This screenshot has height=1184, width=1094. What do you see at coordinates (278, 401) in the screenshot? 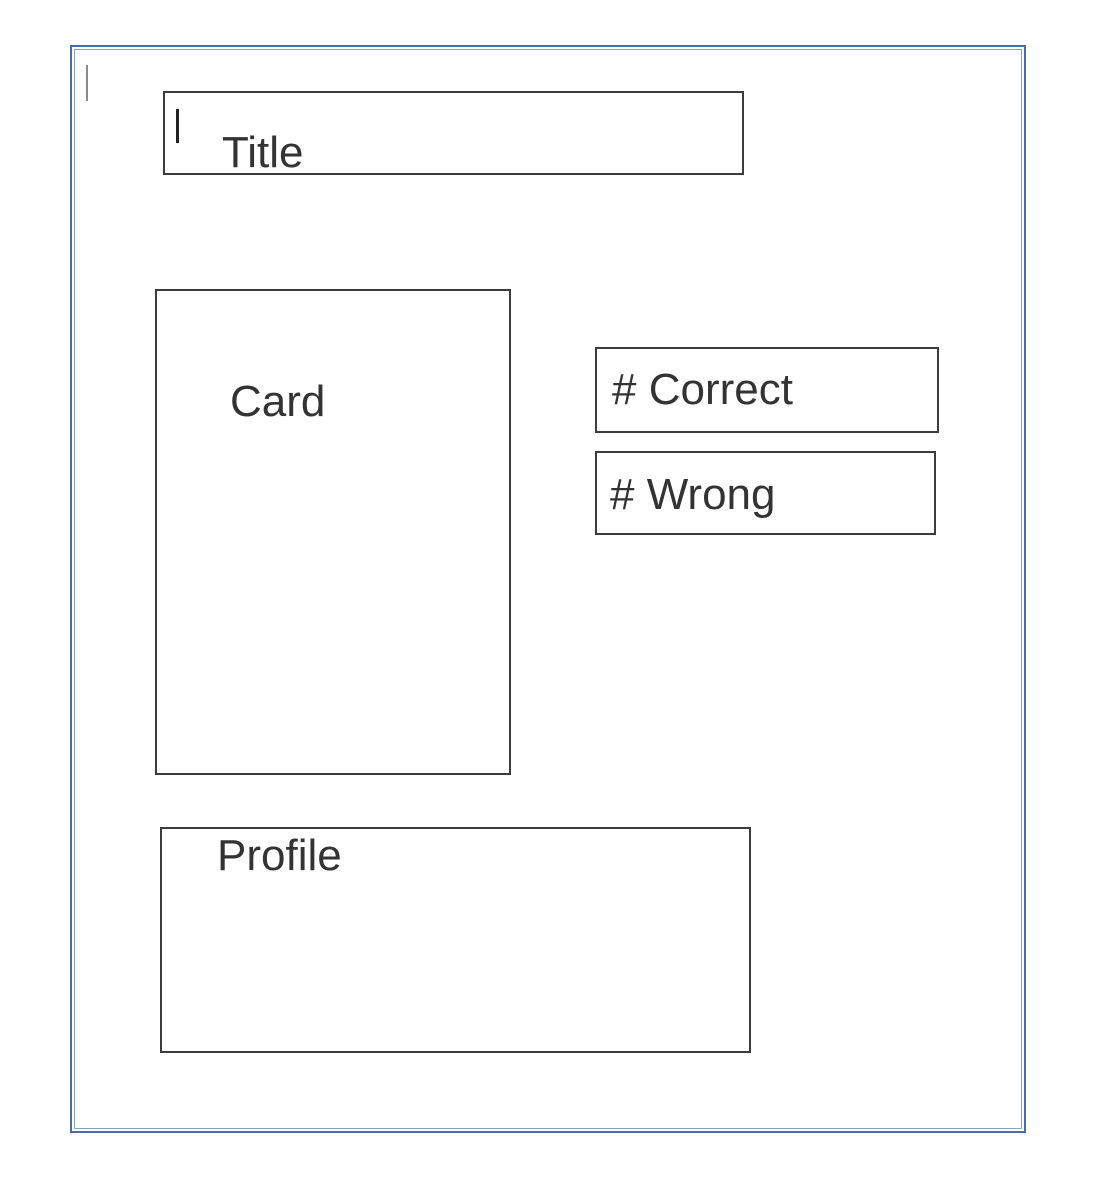
I see `card-label: Card` at bounding box center [278, 401].